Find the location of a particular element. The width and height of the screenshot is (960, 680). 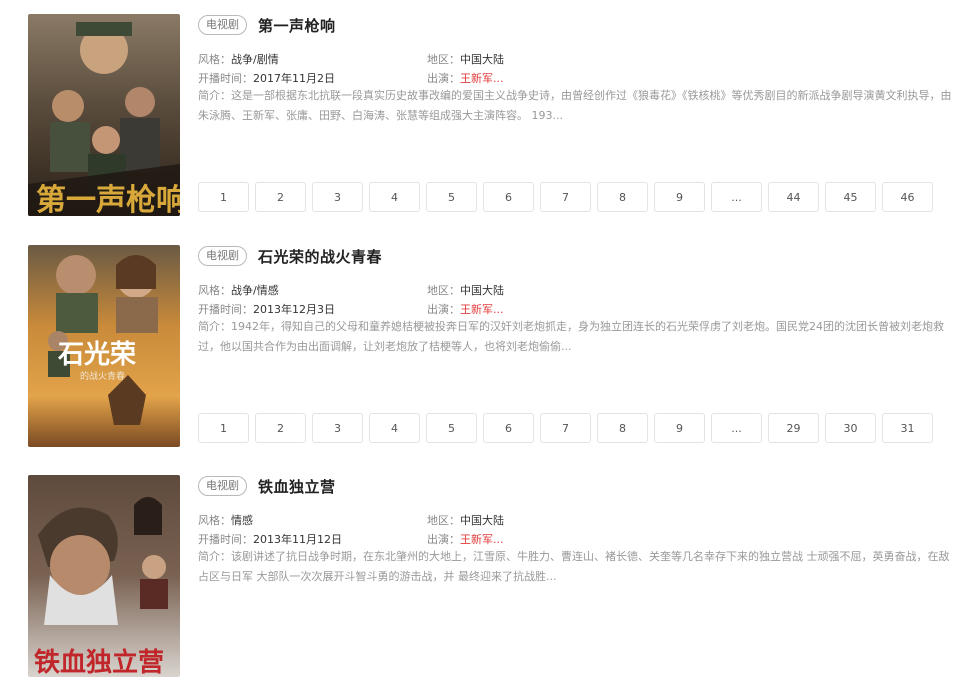

style-value: 情感 is located at coordinates (242, 520).